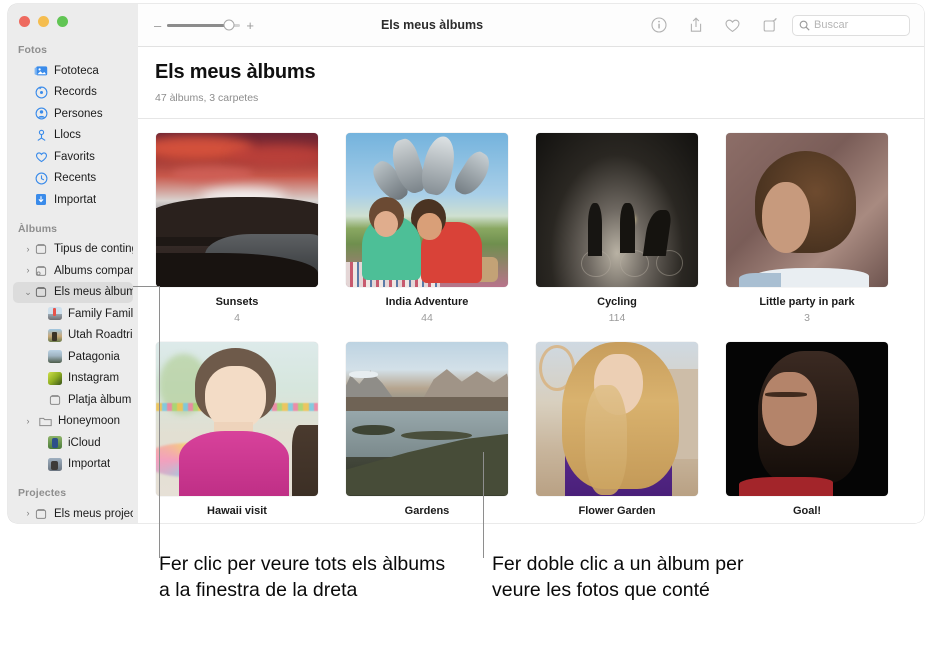 Image resolution: width=931 pixels, height=657 pixels. I want to click on photo-thumb-instagram-icon, so click(55, 378).